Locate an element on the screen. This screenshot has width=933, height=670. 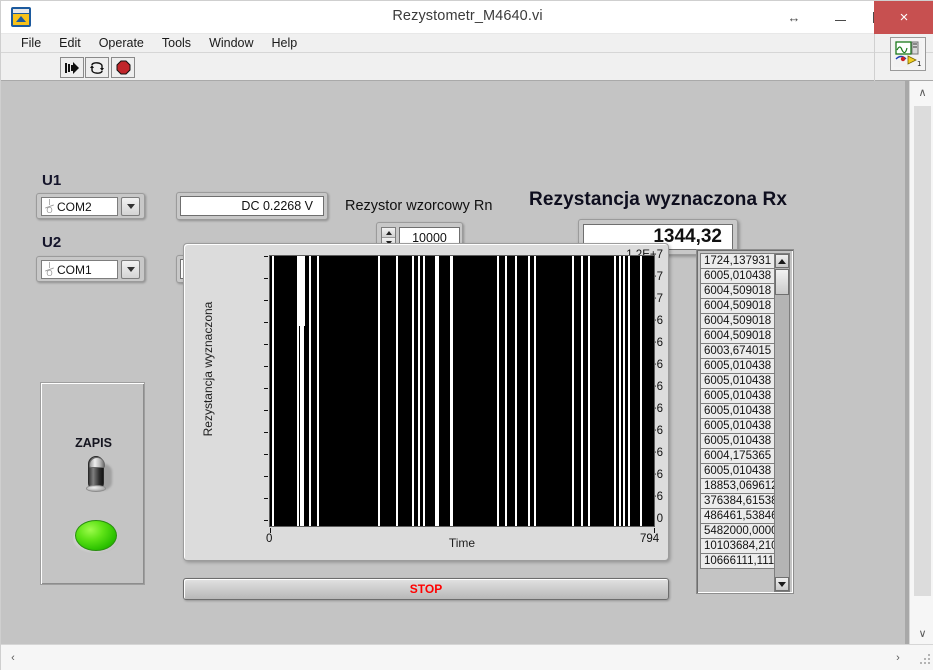
menu-item-file: File is located at coordinates (31, 43).